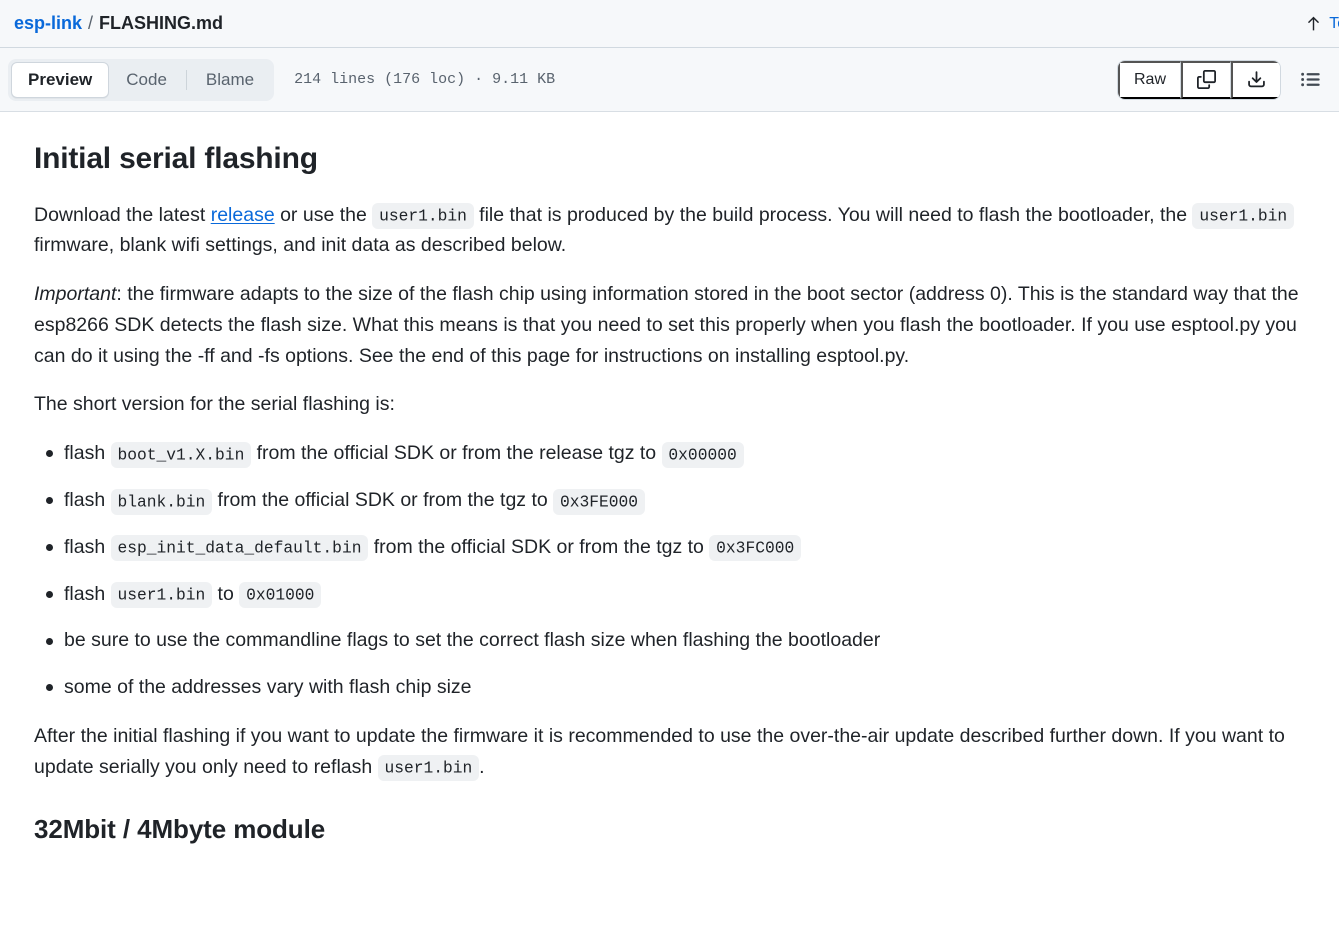 The width and height of the screenshot is (1339, 925). What do you see at coordinates (48, 23) in the screenshot?
I see `breadcrumb-repo-link: esp-link` at bounding box center [48, 23].